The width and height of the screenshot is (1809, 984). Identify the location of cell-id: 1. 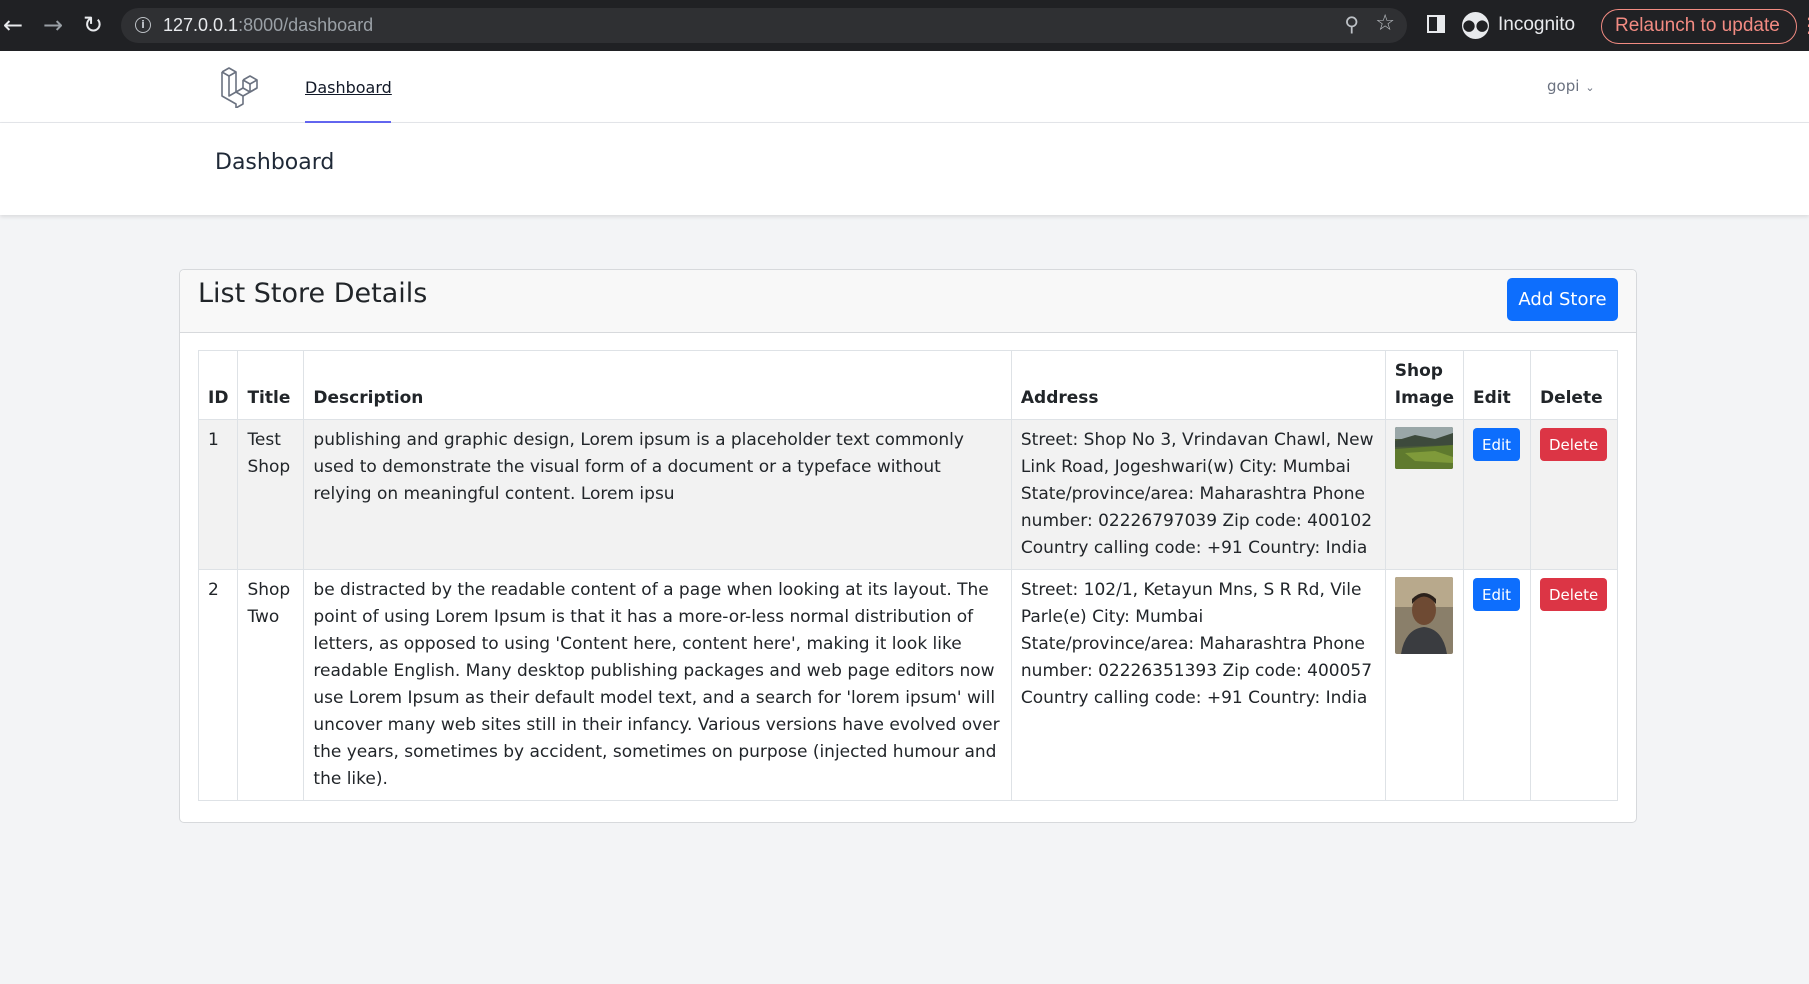
(218, 494).